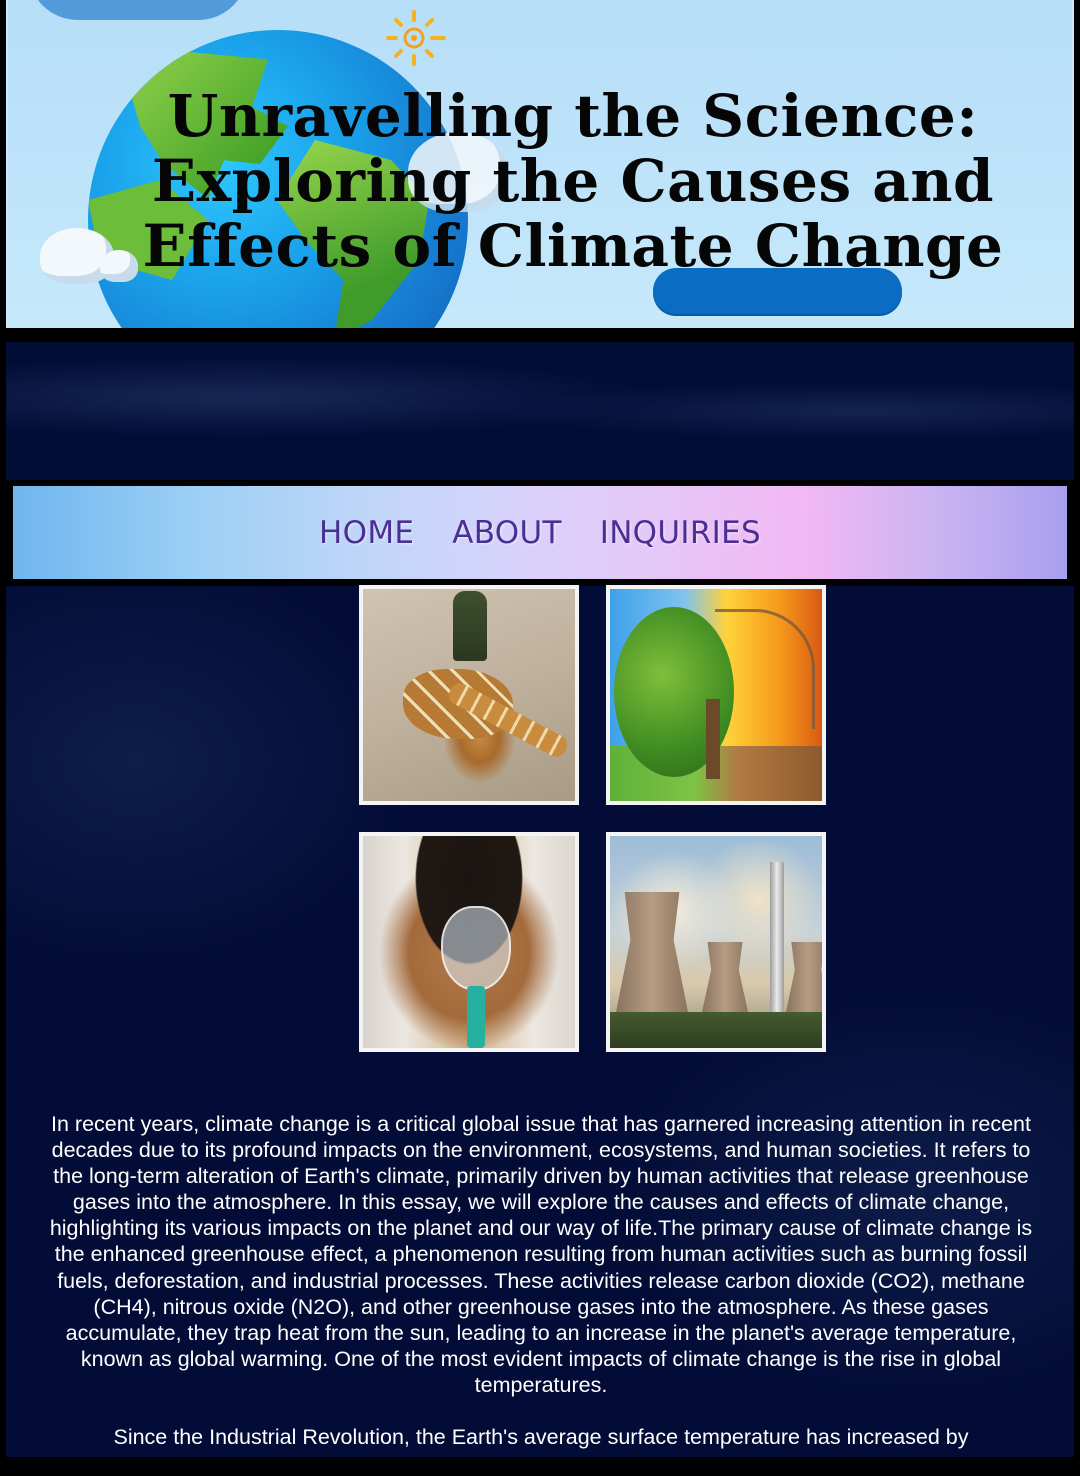 The width and height of the screenshot is (1080, 1476). What do you see at coordinates (540, 411) in the screenshot?
I see `dark-banner` at bounding box center [540, 411].